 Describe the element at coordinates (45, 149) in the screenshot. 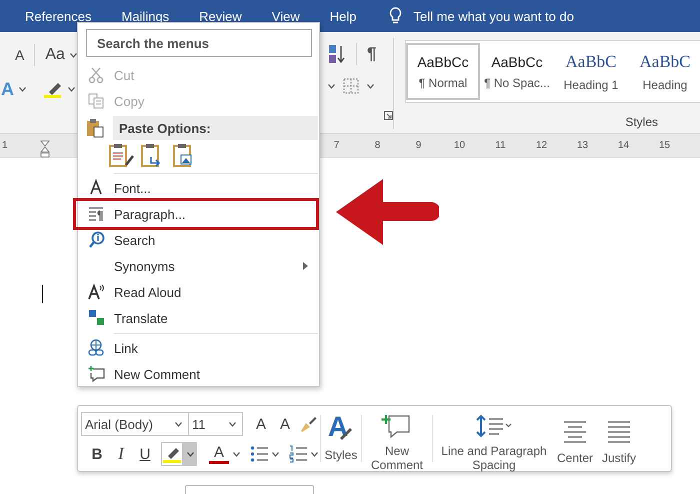

I see `indent-marker-icon` at that location.